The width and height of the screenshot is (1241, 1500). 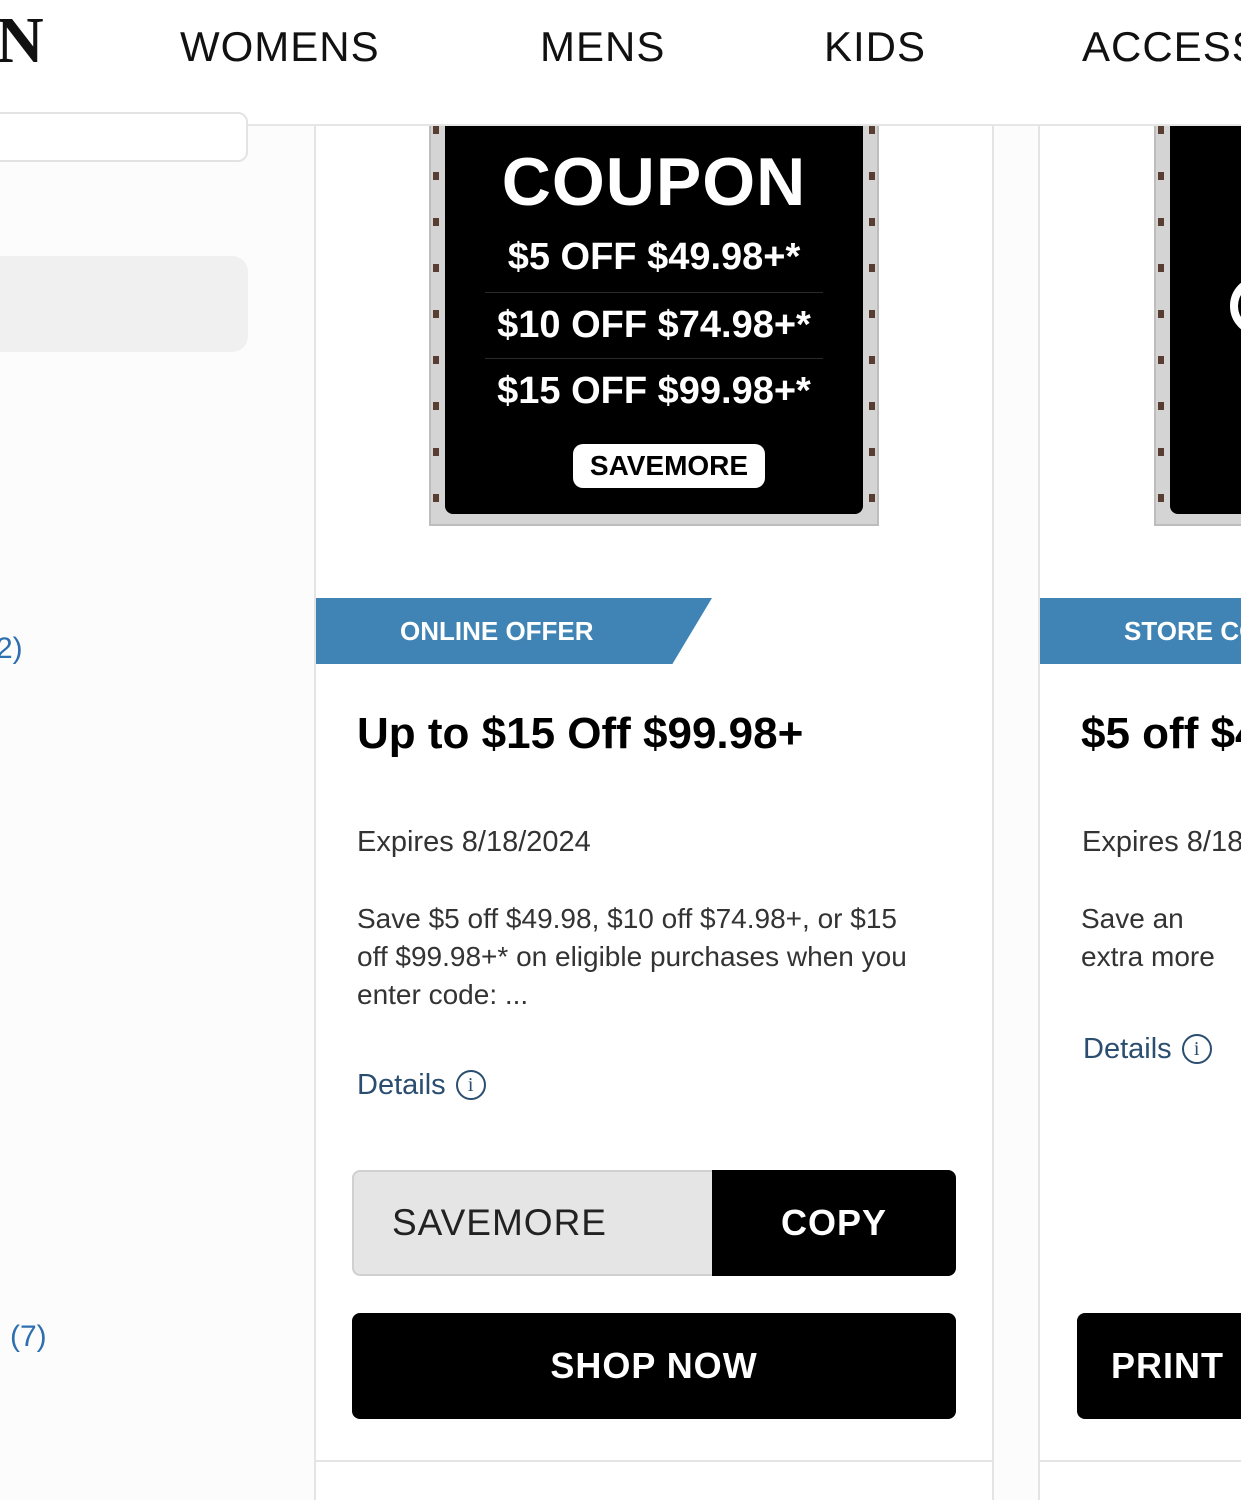 What do you see at coordinates (514, 631) in the screenshot?
I see `online-offer-ribbon: ONLINE OFFER` at bounding box center [514, 631].